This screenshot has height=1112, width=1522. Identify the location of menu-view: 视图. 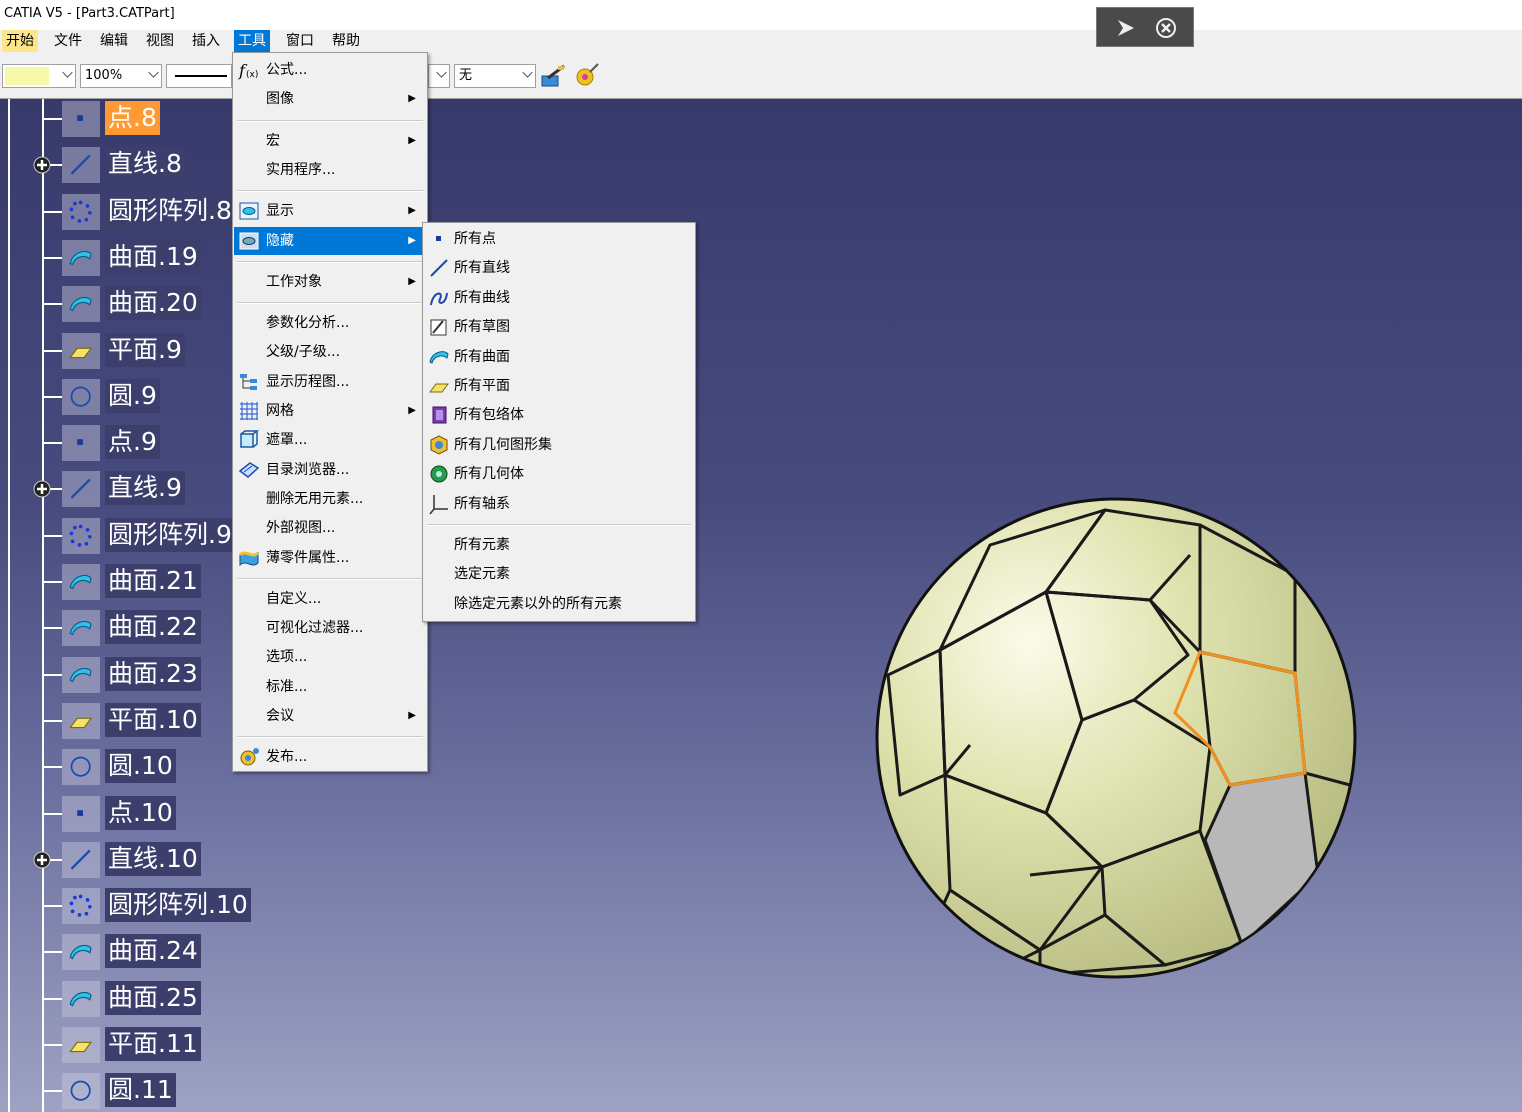
(160, 41).